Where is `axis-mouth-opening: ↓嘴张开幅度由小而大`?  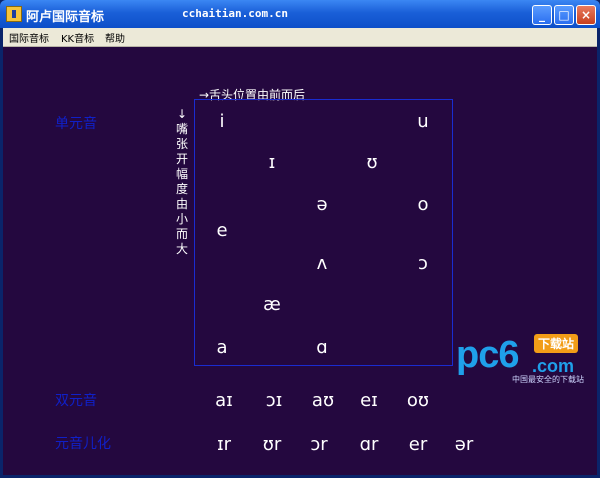
axis-mouth-opening: ↓嘴张开幅度由小而大 is located at coordinates (181, 181).